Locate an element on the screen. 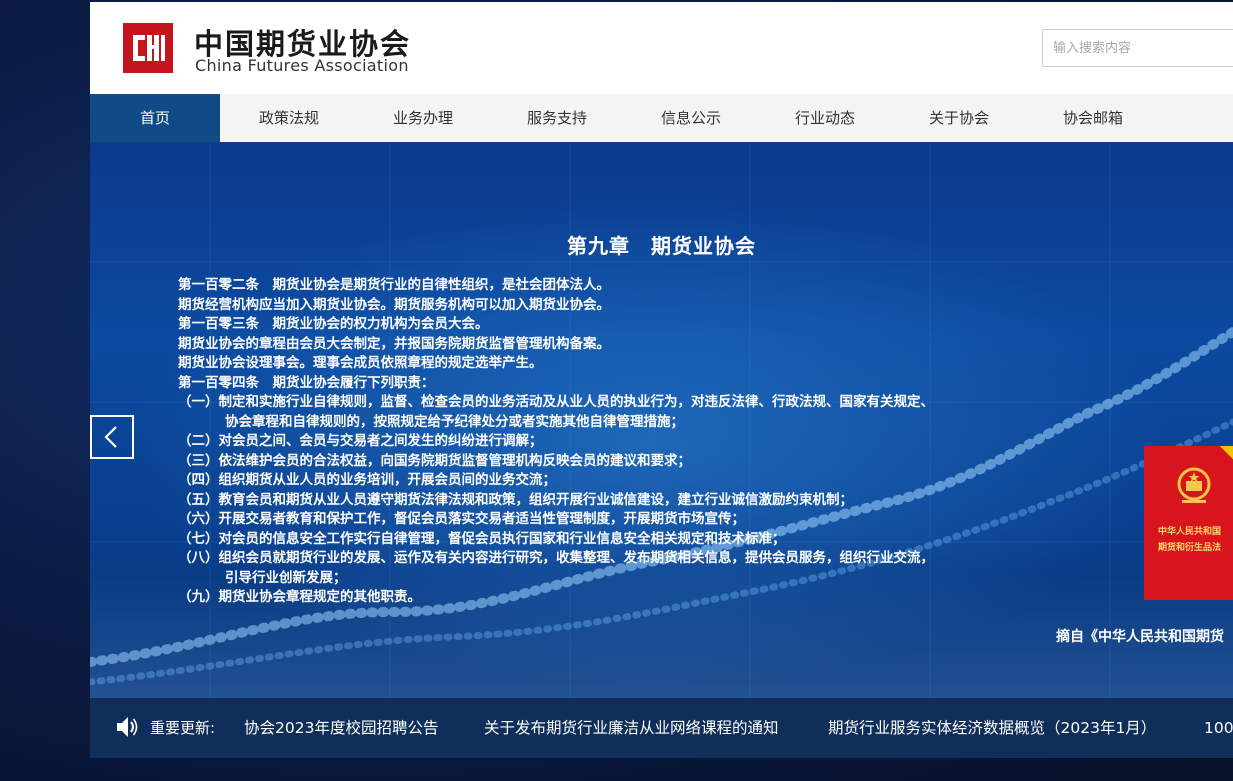 Image resolution: width=1233 pixels, height=781 pixels. nav-item-disclosure: 信息公示 is located at coordinates (691, 118).